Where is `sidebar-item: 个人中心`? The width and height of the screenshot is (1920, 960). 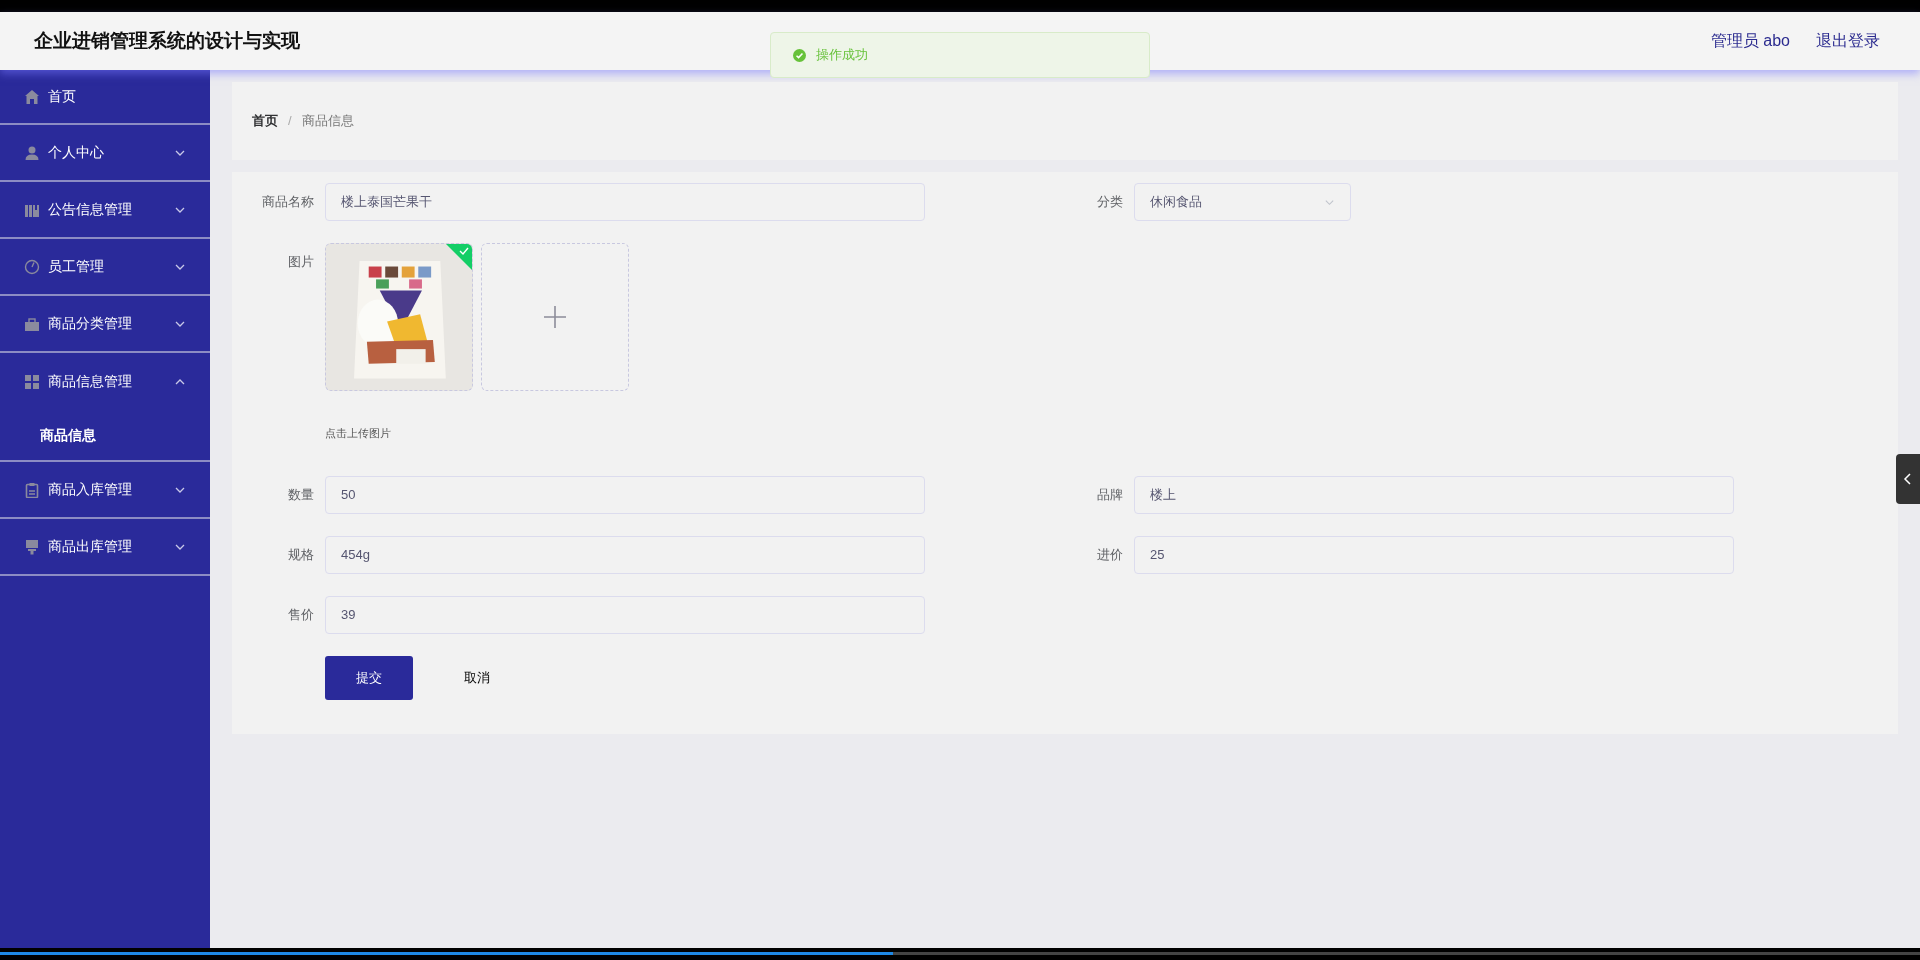
sidebar-item: 个人中心 is located at coordinates (105, 153).